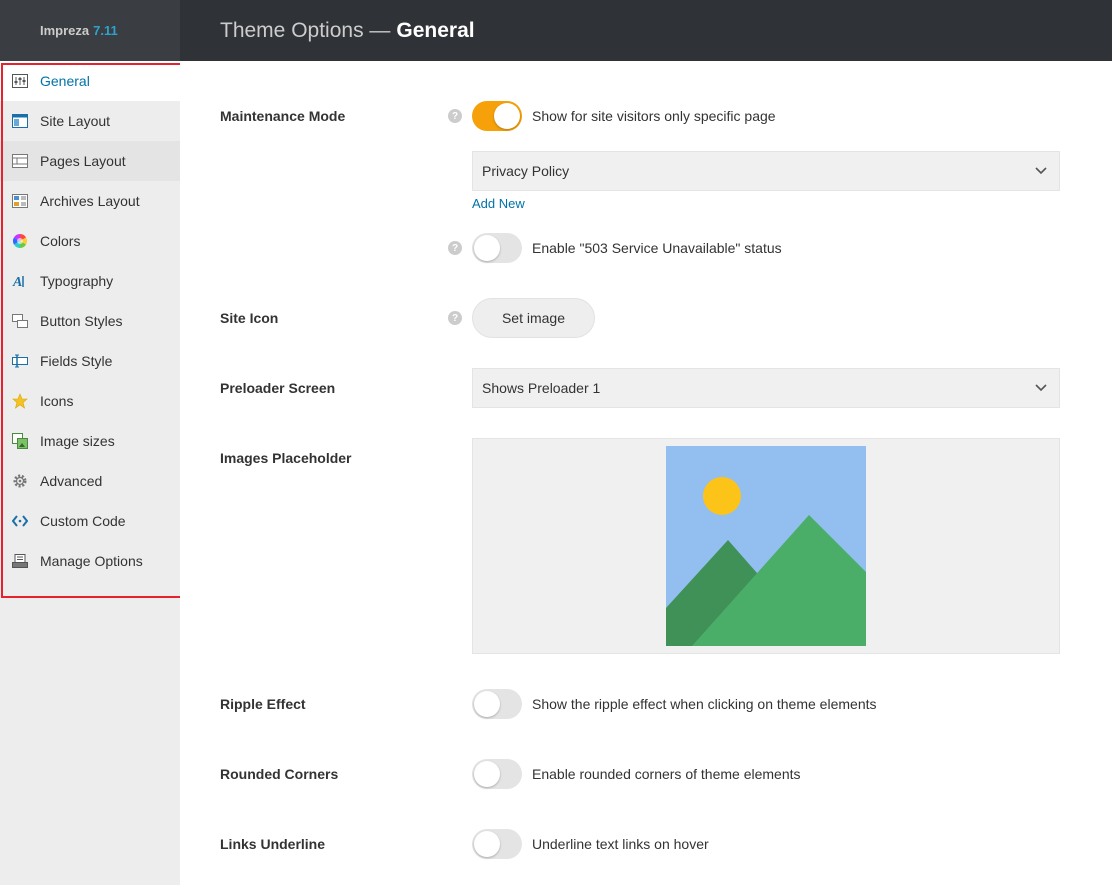  Describe the element at coordinates (20, 561) in the screenshot. I see `manage-options-icon` at that location.